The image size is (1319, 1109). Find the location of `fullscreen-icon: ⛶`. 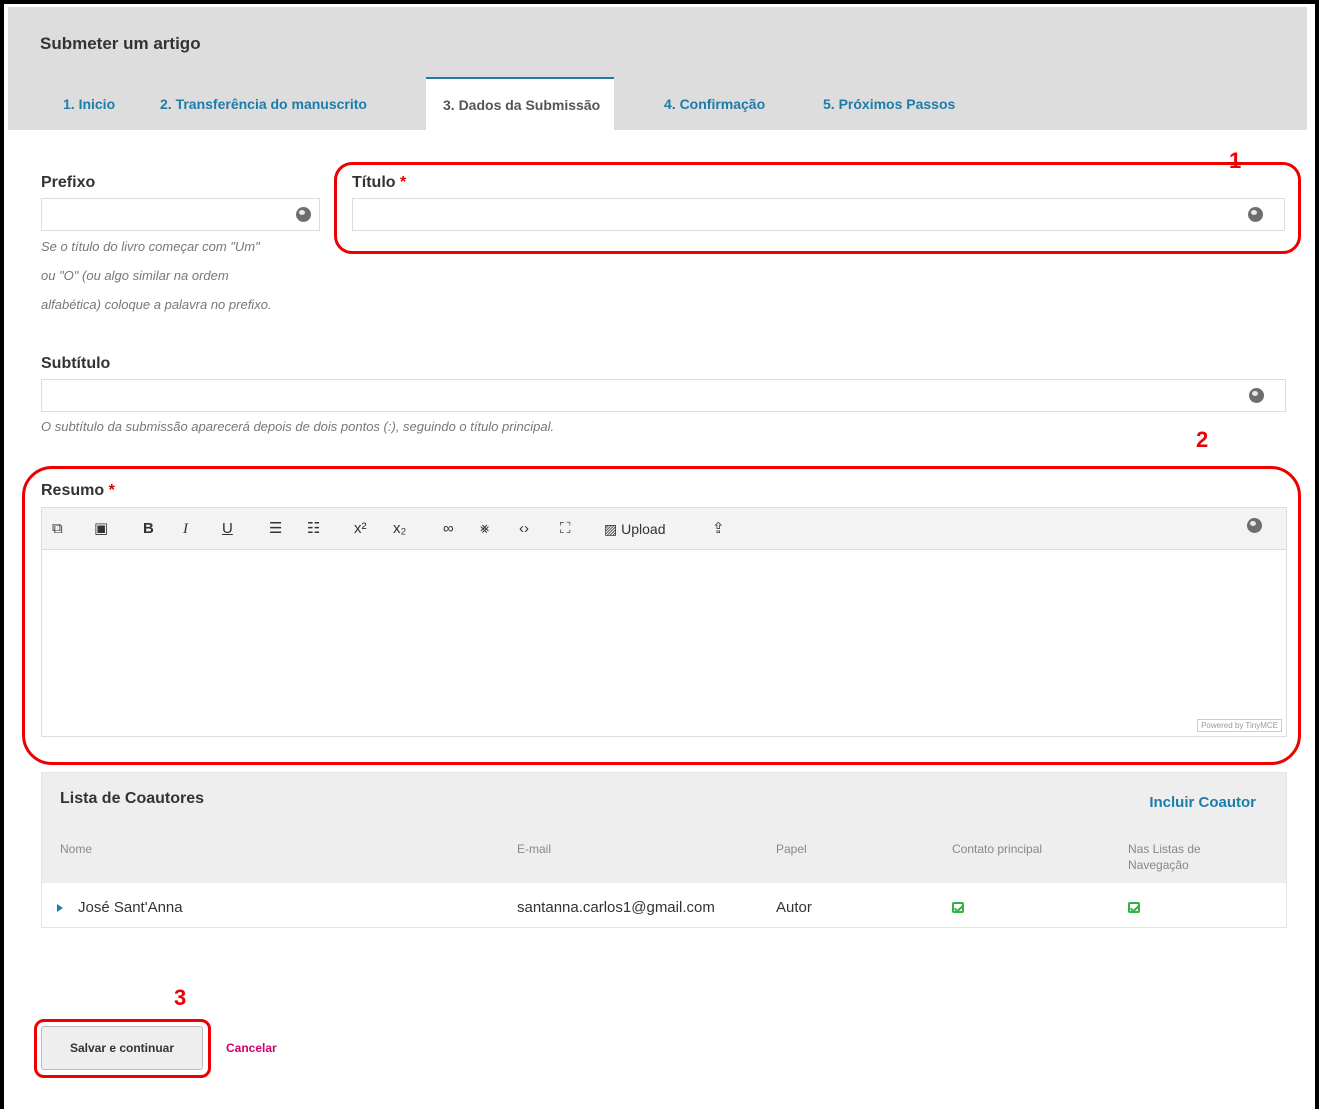

fullscreen-icon: ⛶ is located at coordinates (565, 529).